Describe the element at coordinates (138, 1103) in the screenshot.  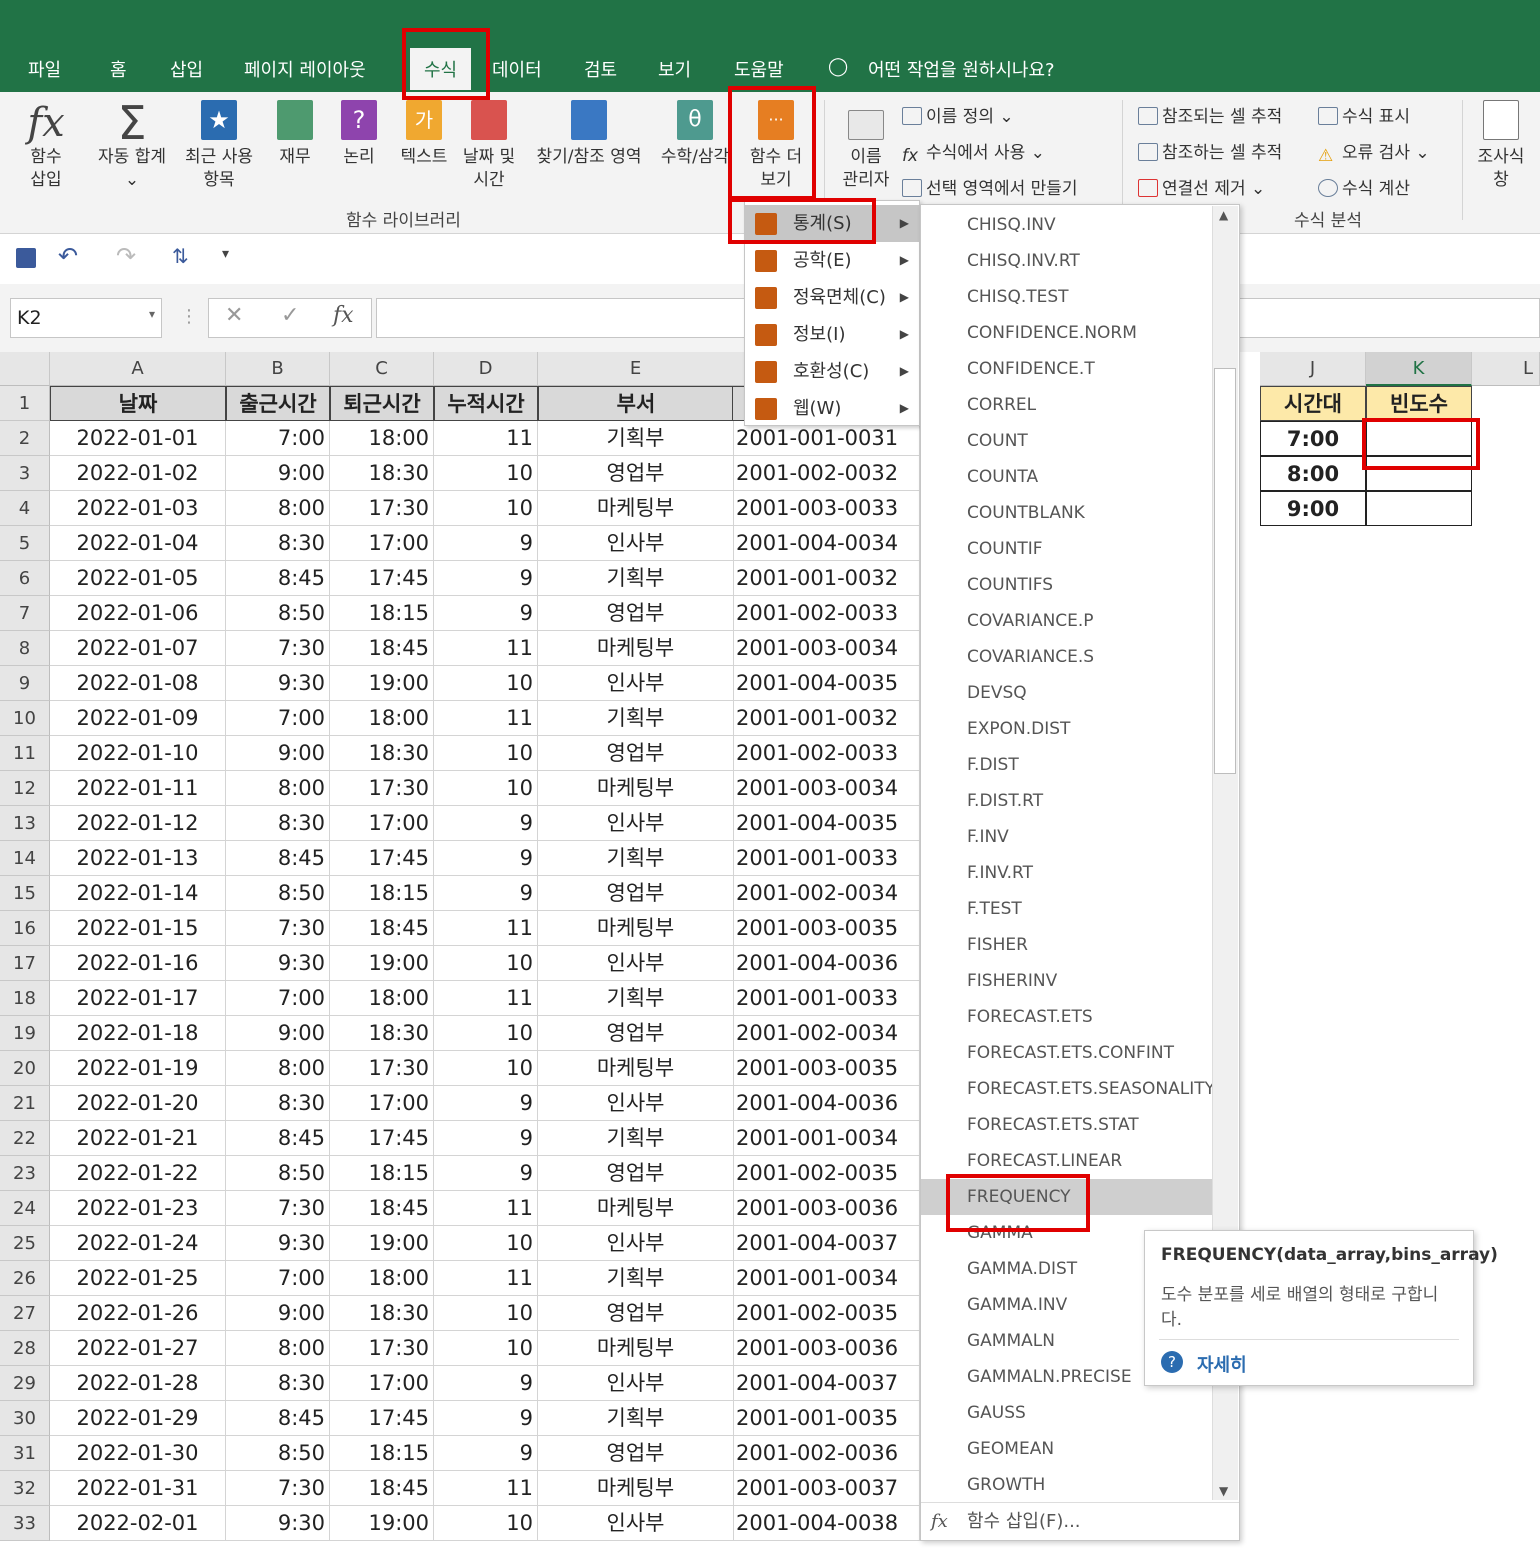
I see `table-cell: 2022-01-20` at that location.